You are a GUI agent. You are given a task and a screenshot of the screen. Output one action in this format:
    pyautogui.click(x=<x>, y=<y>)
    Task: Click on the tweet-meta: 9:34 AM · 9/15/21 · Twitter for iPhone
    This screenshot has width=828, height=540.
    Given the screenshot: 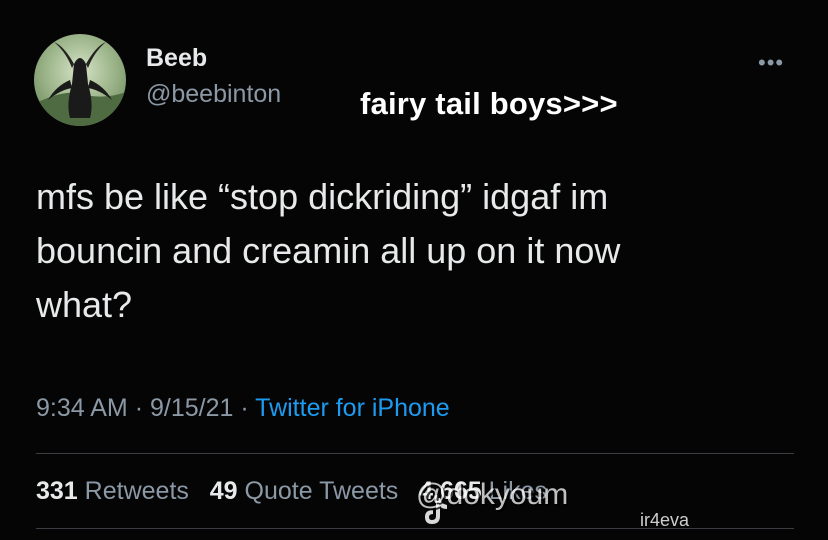 What is the action you would take?
    pyautogui.click(x=243, y=408)
    